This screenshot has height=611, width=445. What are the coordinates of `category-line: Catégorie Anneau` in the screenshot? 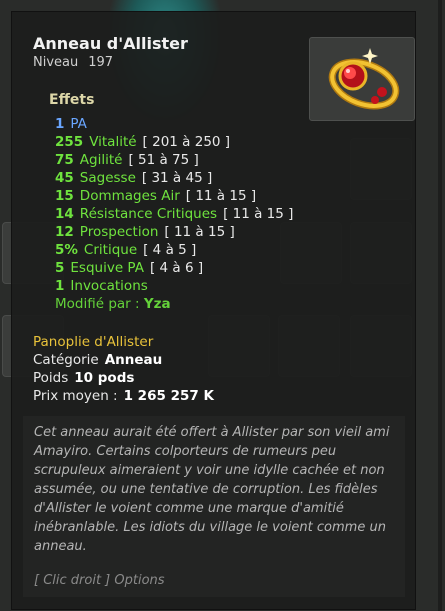 It's located at (98, 360).